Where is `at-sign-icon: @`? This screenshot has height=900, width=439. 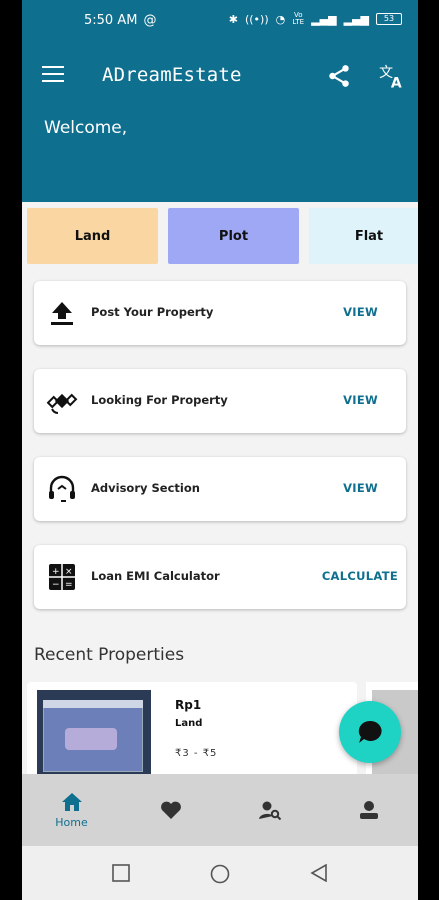
at-sign-icon: @ is located at coordinates (150, 20).